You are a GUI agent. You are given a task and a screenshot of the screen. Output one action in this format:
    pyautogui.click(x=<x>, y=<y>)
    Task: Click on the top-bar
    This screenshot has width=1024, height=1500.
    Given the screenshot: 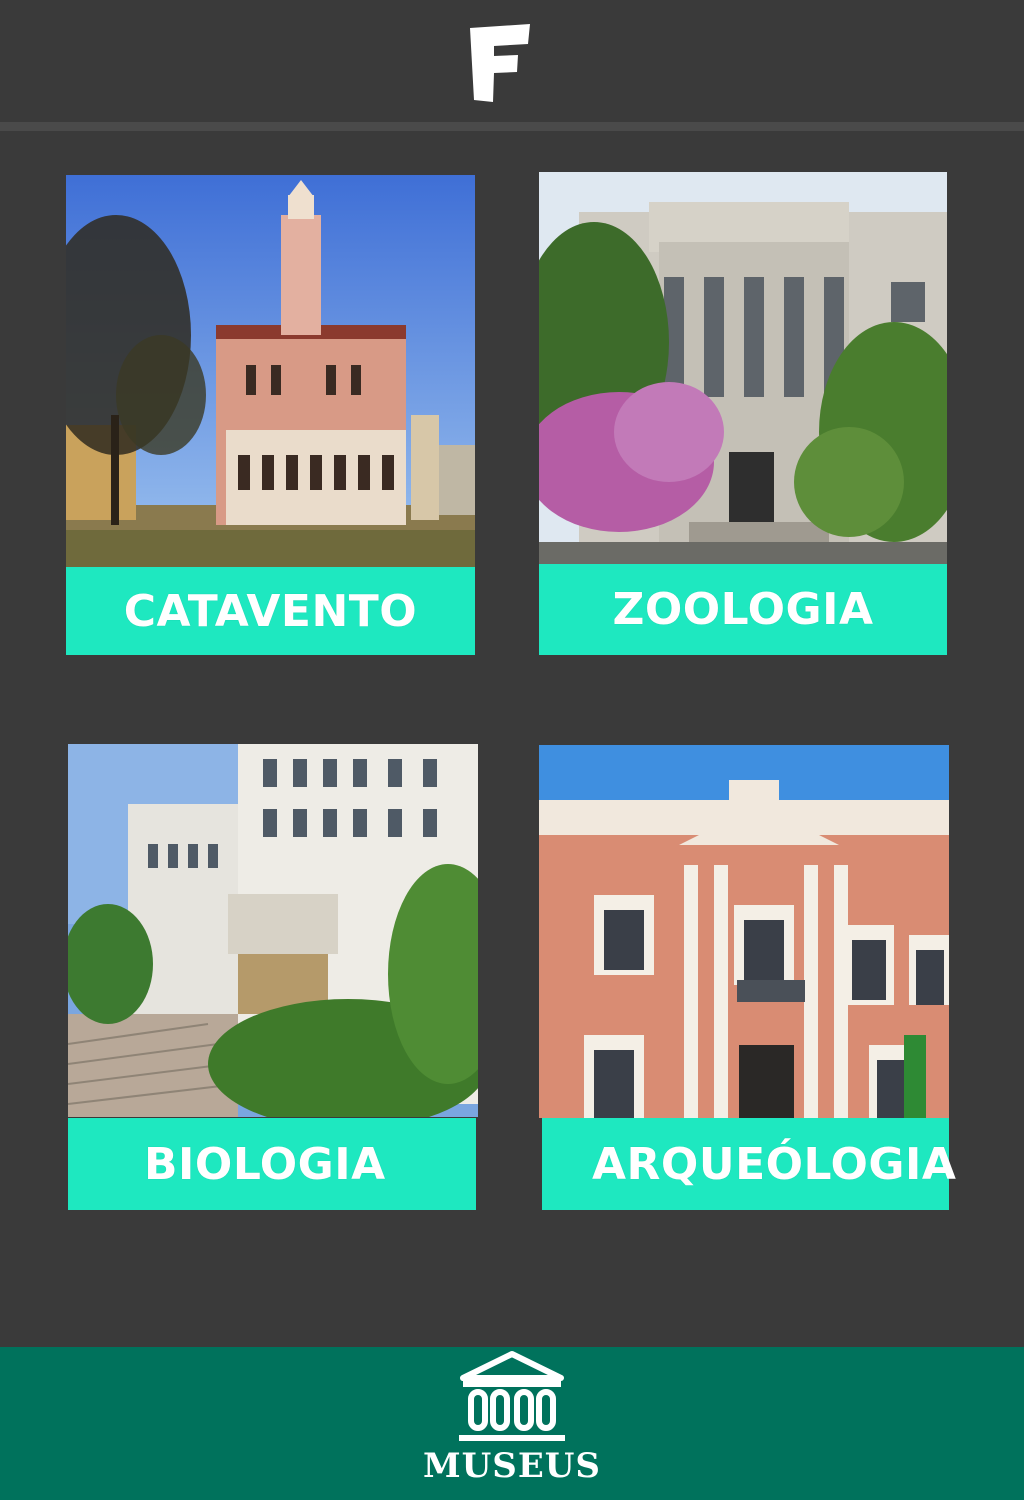 What is the action you would take?
    pyautogui.click(x=512, y=61)
    